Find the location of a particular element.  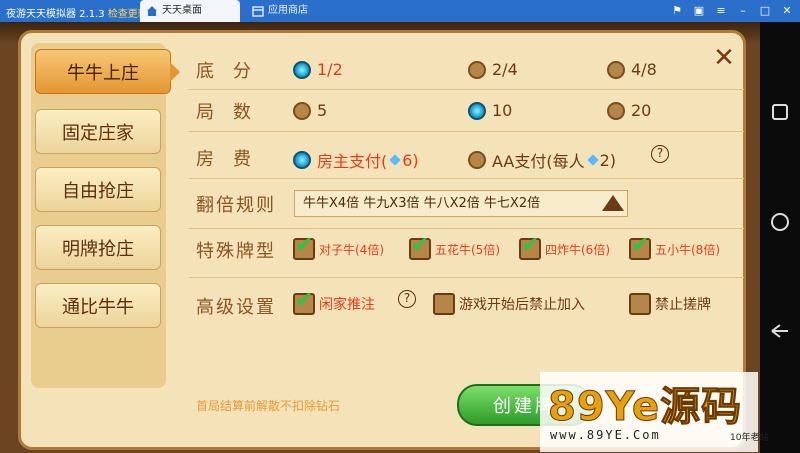

room-fee-option-owner-pays: 房主支付( 6) is located at coordinates (356, 160).